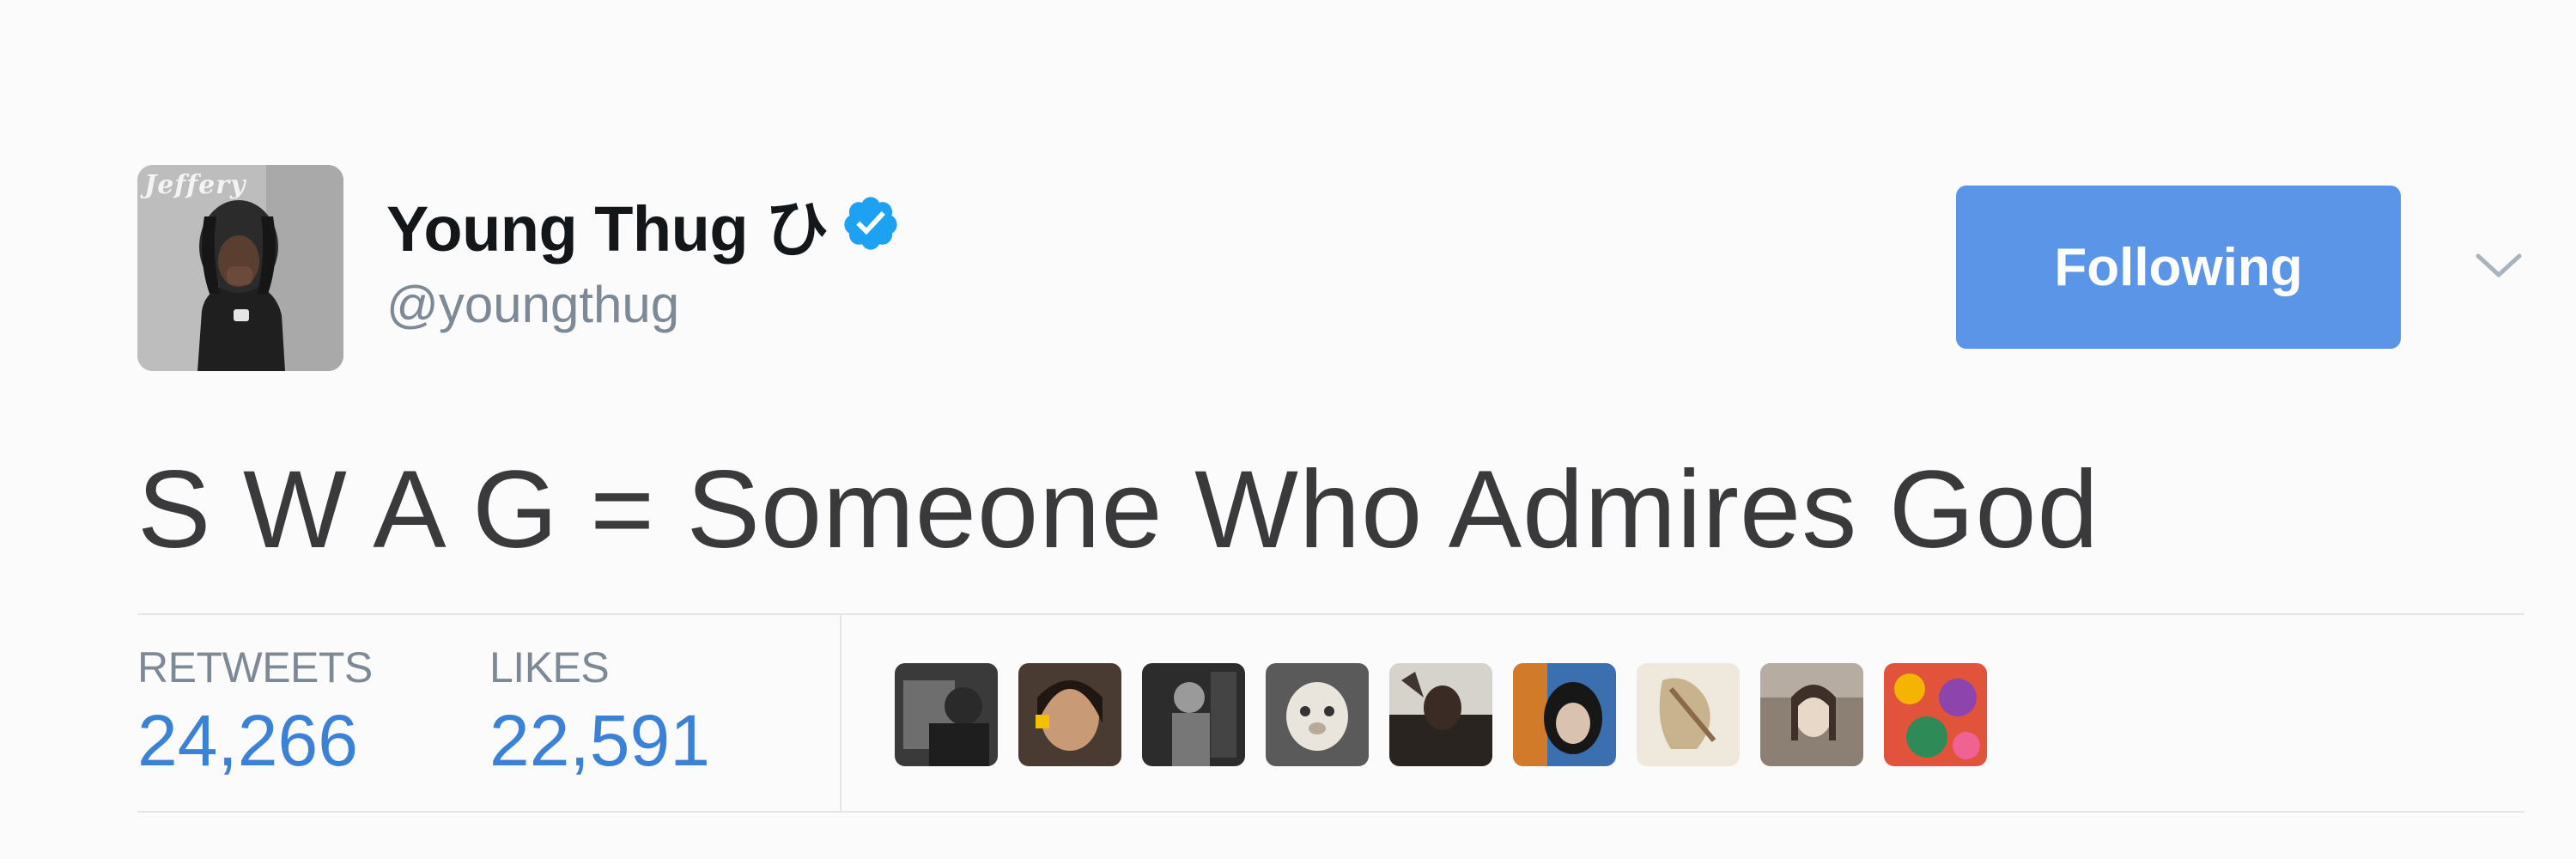  I want to click on author-handle: @youngthug, so click(532, 304).